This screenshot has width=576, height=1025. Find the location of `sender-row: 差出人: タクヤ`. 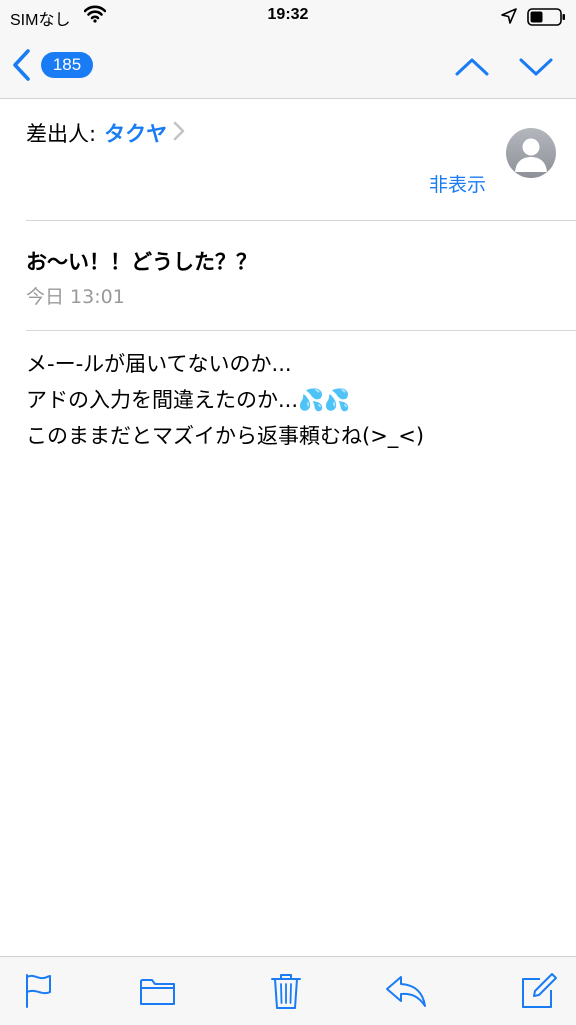

sender-row: 差出人: タクヤ is located at coordinates (286, 138).